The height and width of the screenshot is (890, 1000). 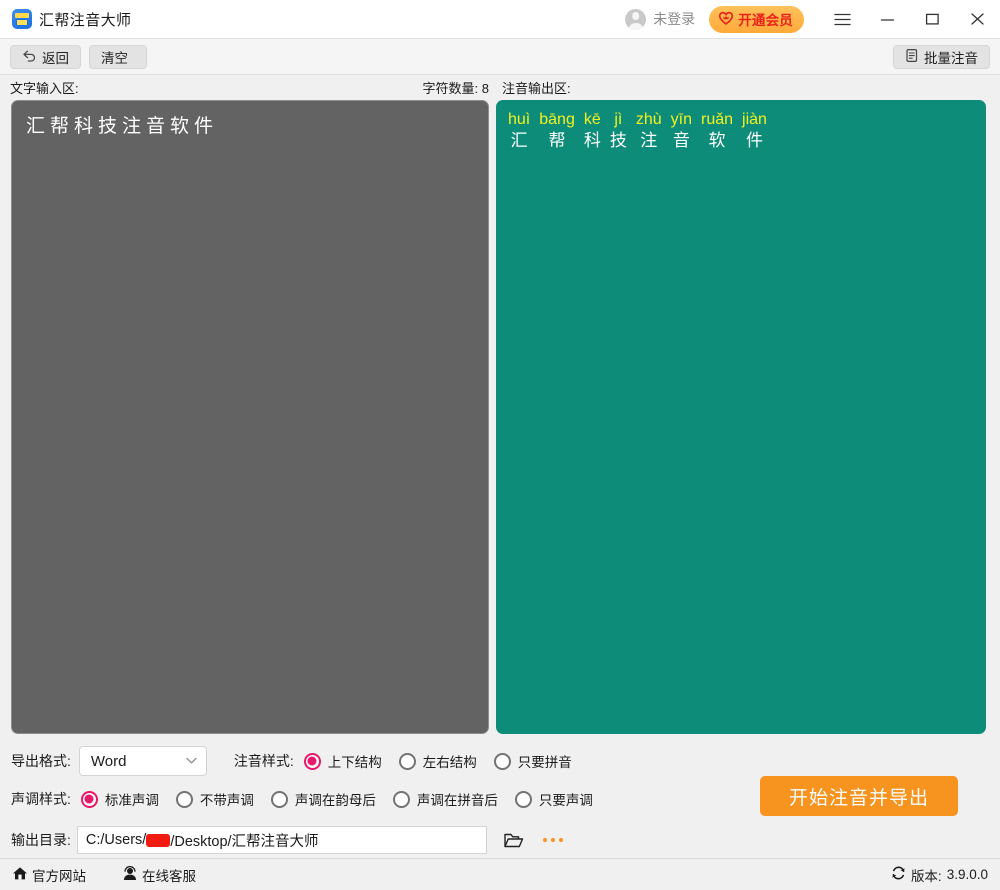 What do you see at coordinates (449, 762) in the screenshot?
I see `annotation-style-option-label: 左右结构` at bounding box center [449, 762].